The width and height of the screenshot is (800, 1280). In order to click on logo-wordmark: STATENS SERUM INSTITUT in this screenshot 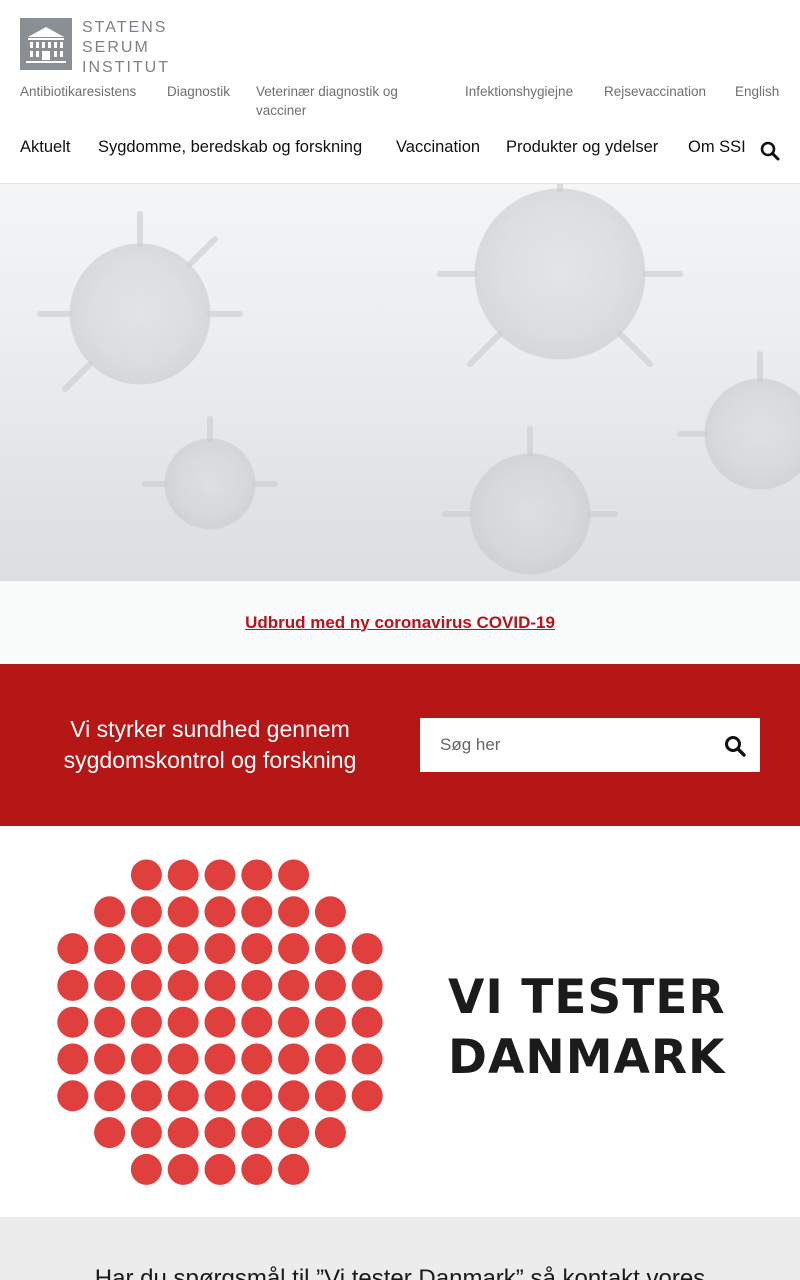, I will do `click(126, 48)`.